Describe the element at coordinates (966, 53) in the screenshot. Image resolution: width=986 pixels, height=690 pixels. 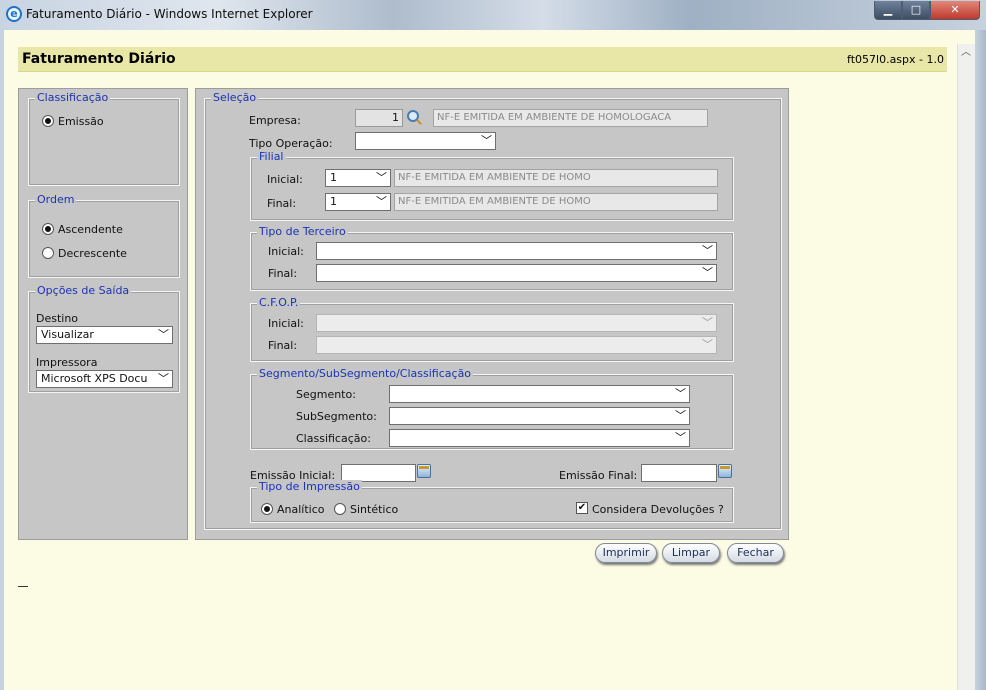
I see `scroll-up-arrow-icon: ︿` at that location.